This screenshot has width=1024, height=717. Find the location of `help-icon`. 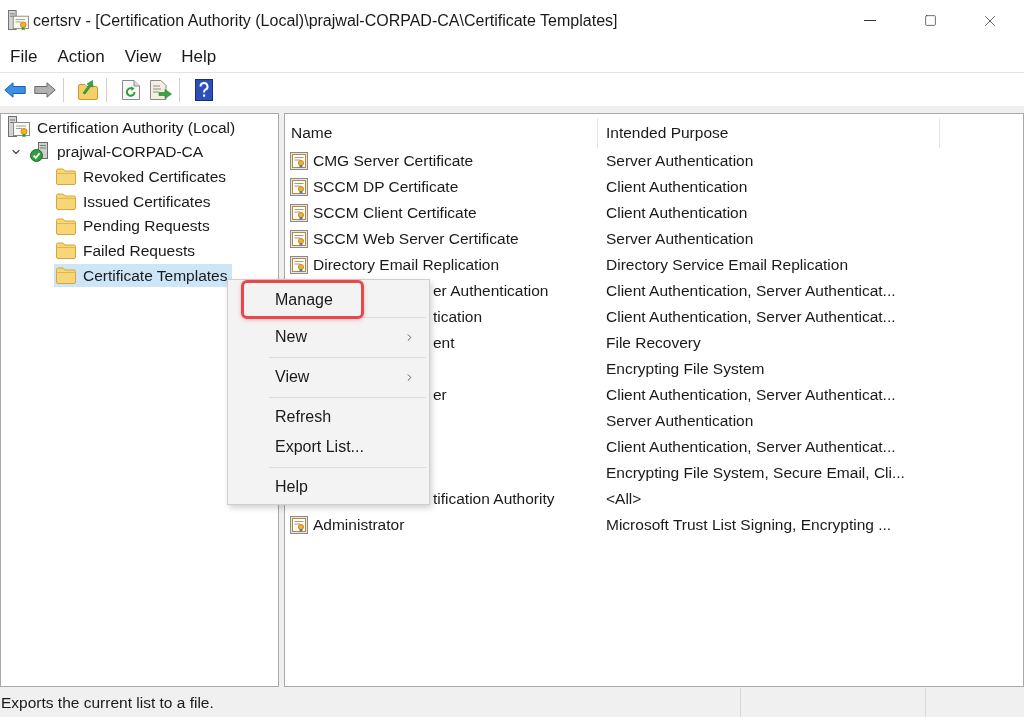

help-icon is located at coordinates (204, 89).